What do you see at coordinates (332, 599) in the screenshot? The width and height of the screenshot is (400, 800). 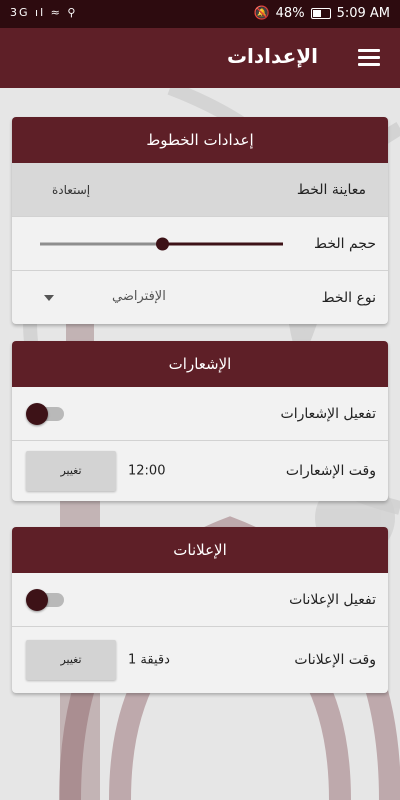 I see `ads-enable-label: تفعيل الإعلانات` at bounding box center [332, 599].